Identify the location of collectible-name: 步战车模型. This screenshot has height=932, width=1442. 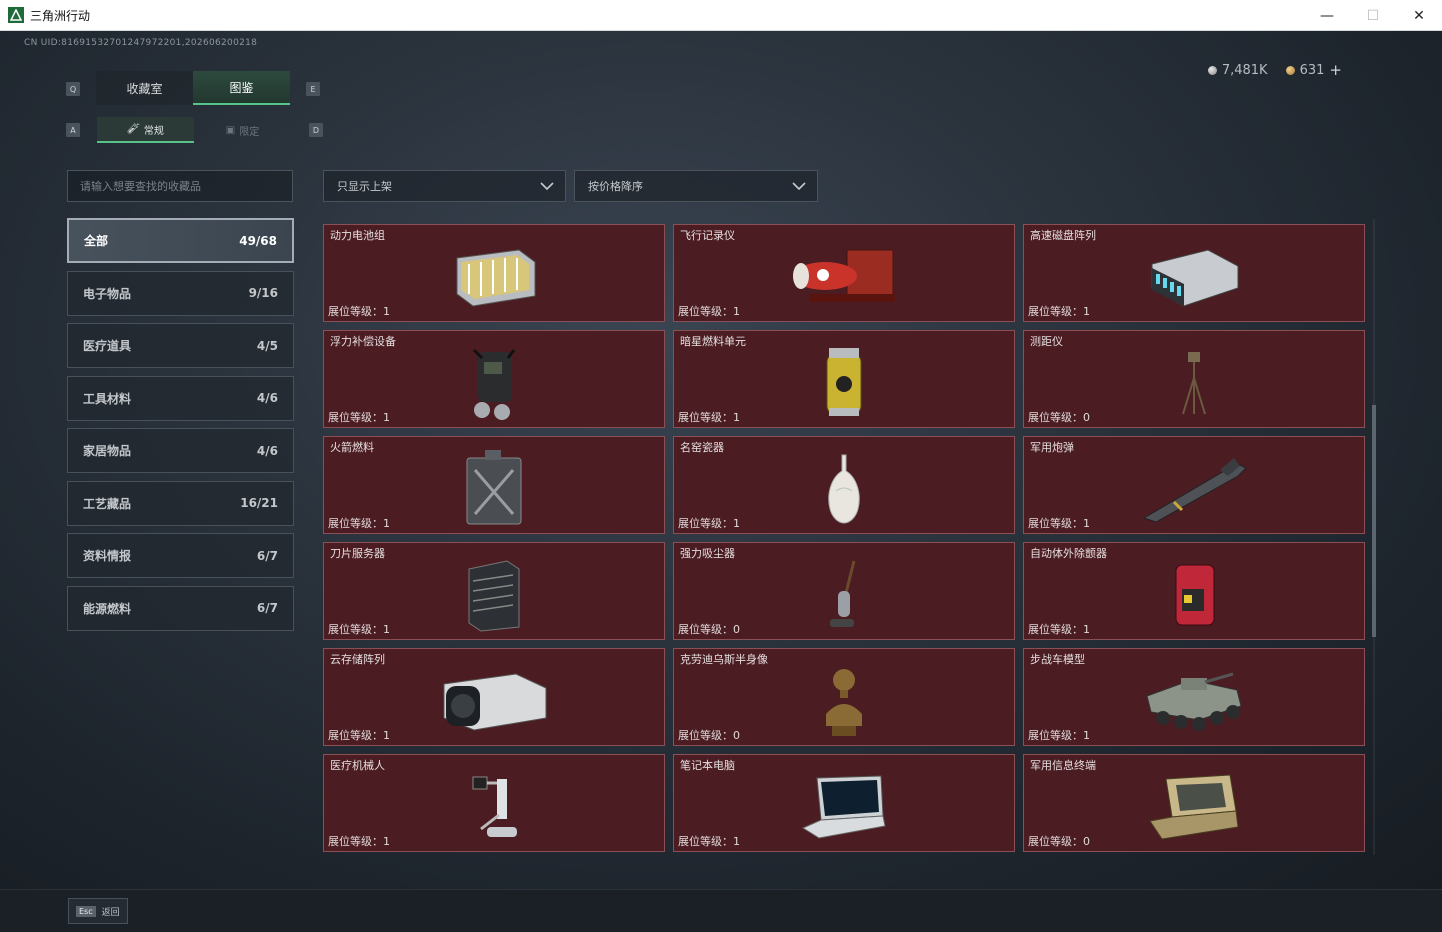
(1057, 659).